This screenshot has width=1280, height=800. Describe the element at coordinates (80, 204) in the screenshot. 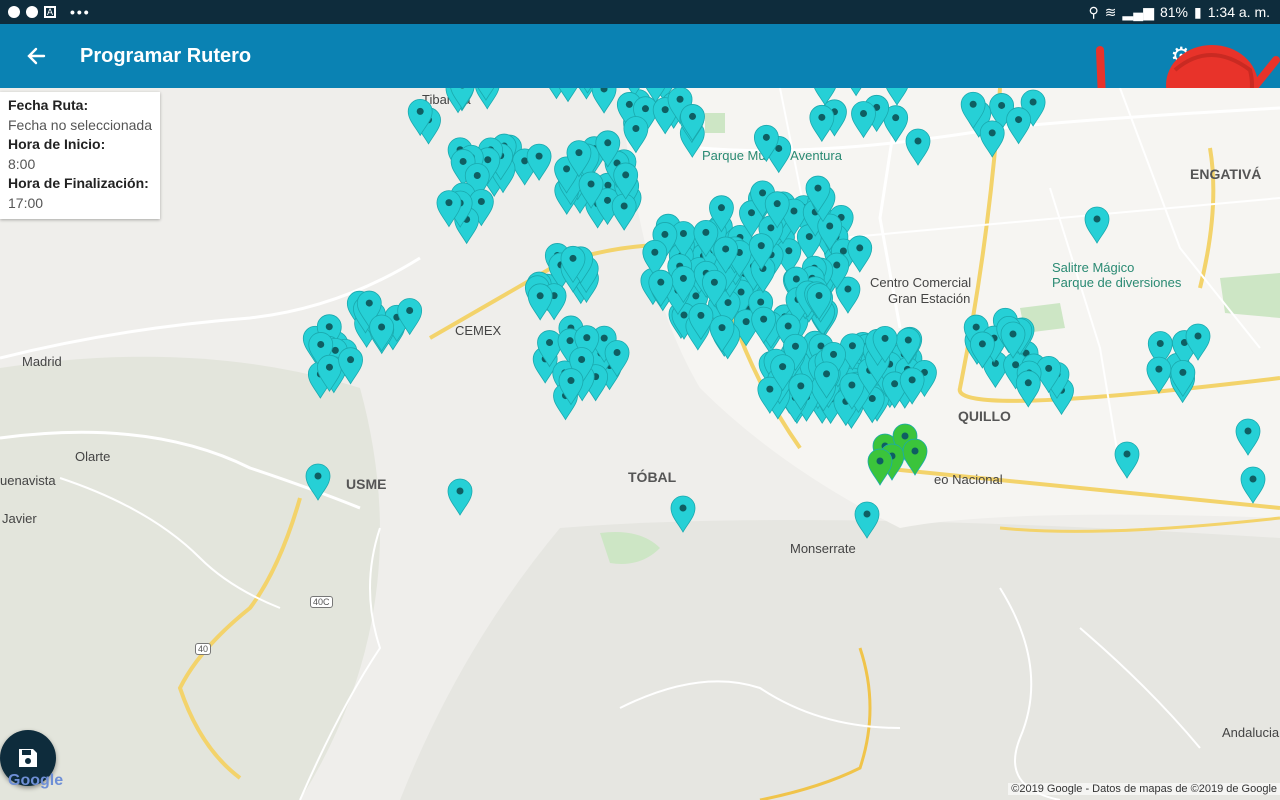

I see `hora-fin-value: 17:00` at that location.